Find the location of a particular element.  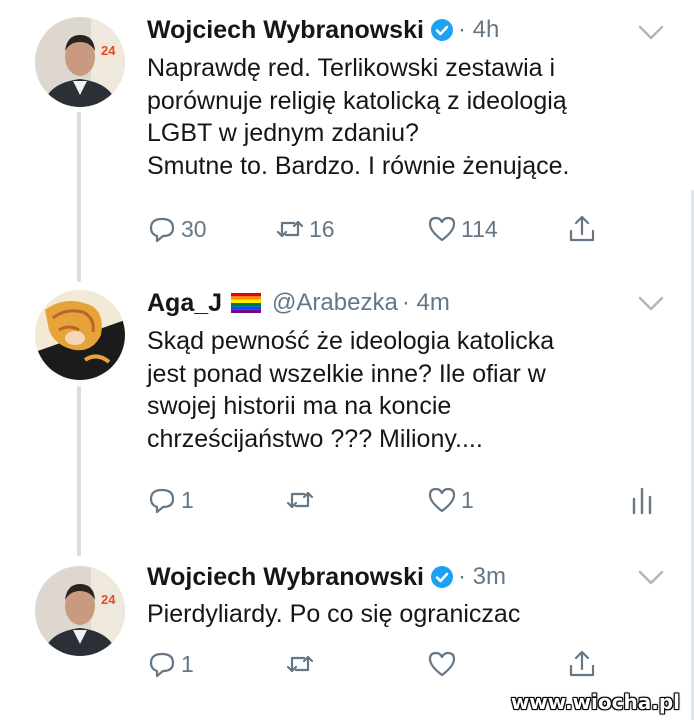

like-button: 114 is located at coordinates (462, 229).